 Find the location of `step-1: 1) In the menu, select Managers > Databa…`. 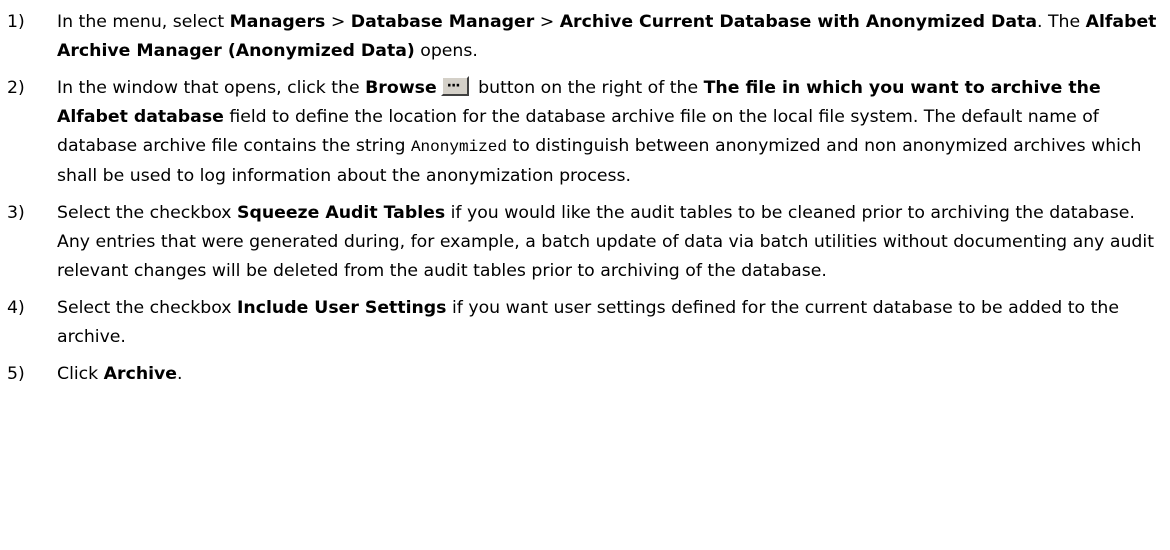

step-1: 1) In the menu, select Managers > Databa… is located at coordinates (585, 37).